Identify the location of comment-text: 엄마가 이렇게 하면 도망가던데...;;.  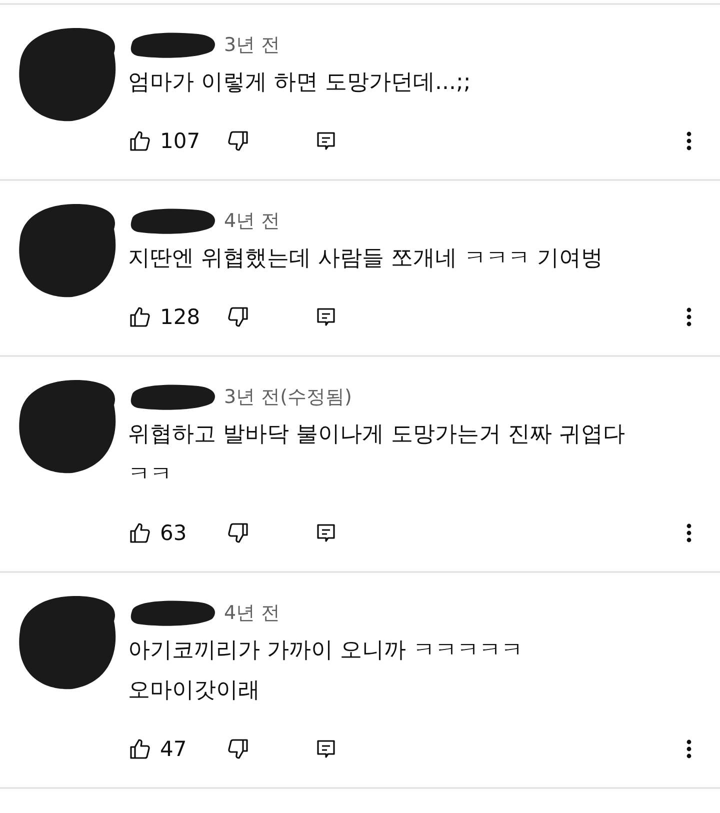
(300, 83).